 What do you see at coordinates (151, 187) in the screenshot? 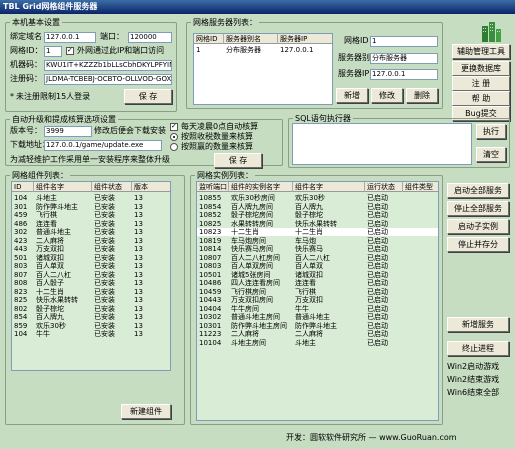
I see `col-version: 版本` at bounding box center [151, 187].